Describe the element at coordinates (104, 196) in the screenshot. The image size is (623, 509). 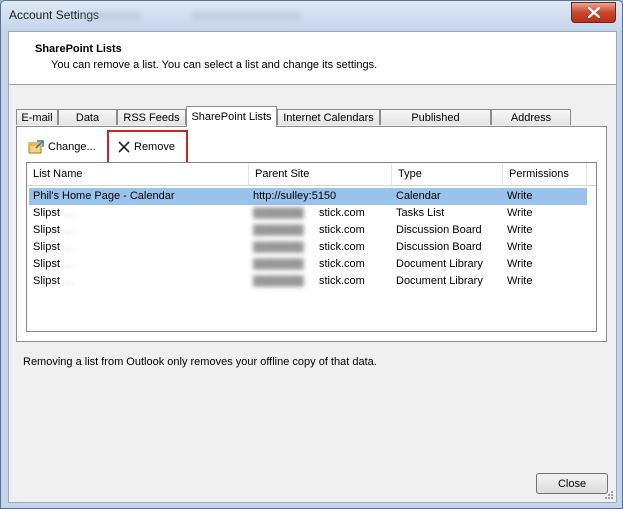
I see `cell-list-name: Phil's Home Page - Calendar` at that location.